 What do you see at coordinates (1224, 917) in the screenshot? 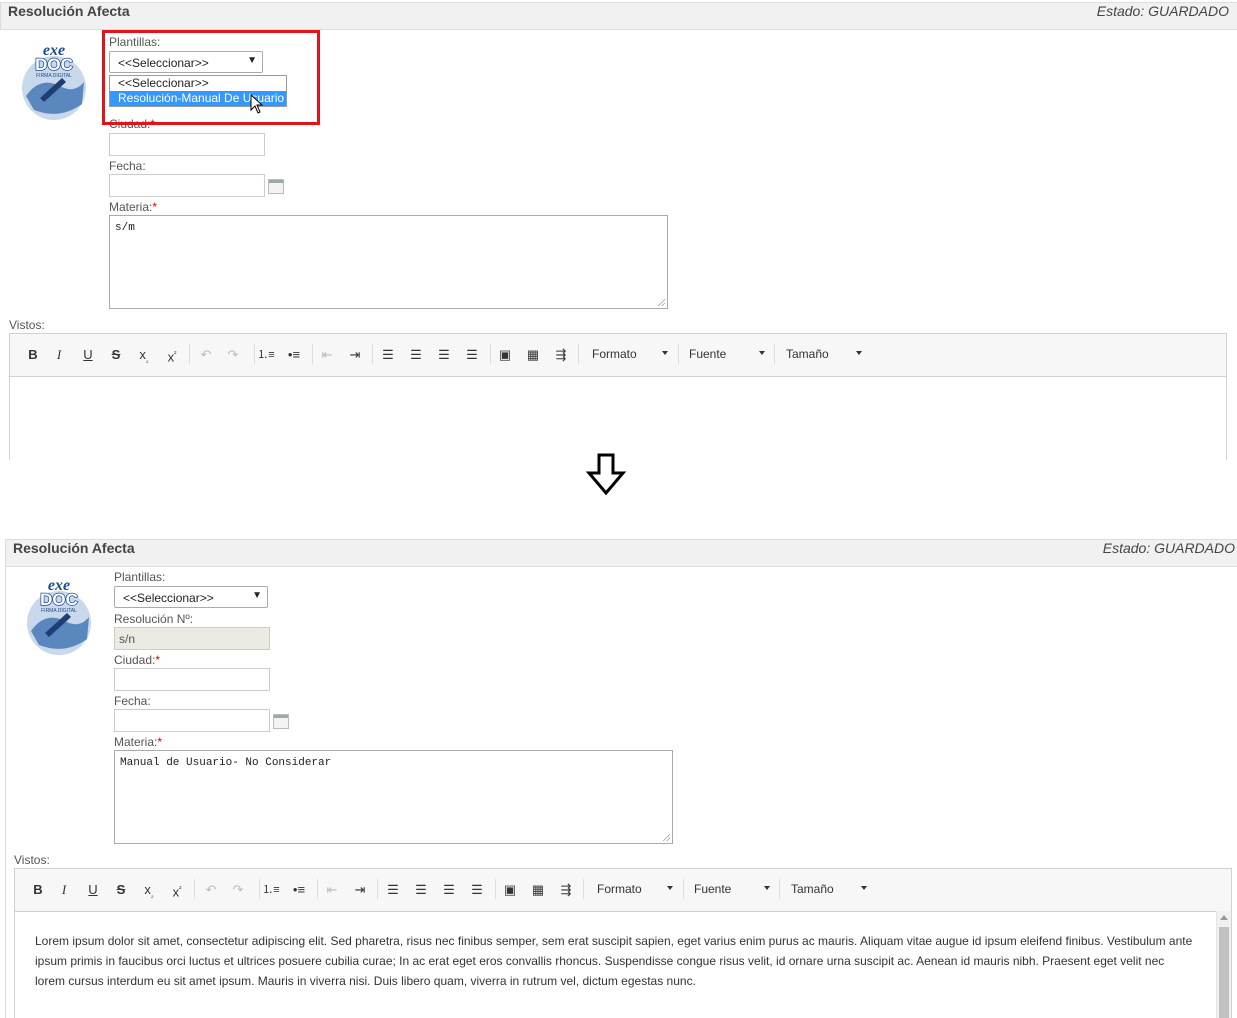
I see `scroll-up-icon` at bounding box center [1224, 917].